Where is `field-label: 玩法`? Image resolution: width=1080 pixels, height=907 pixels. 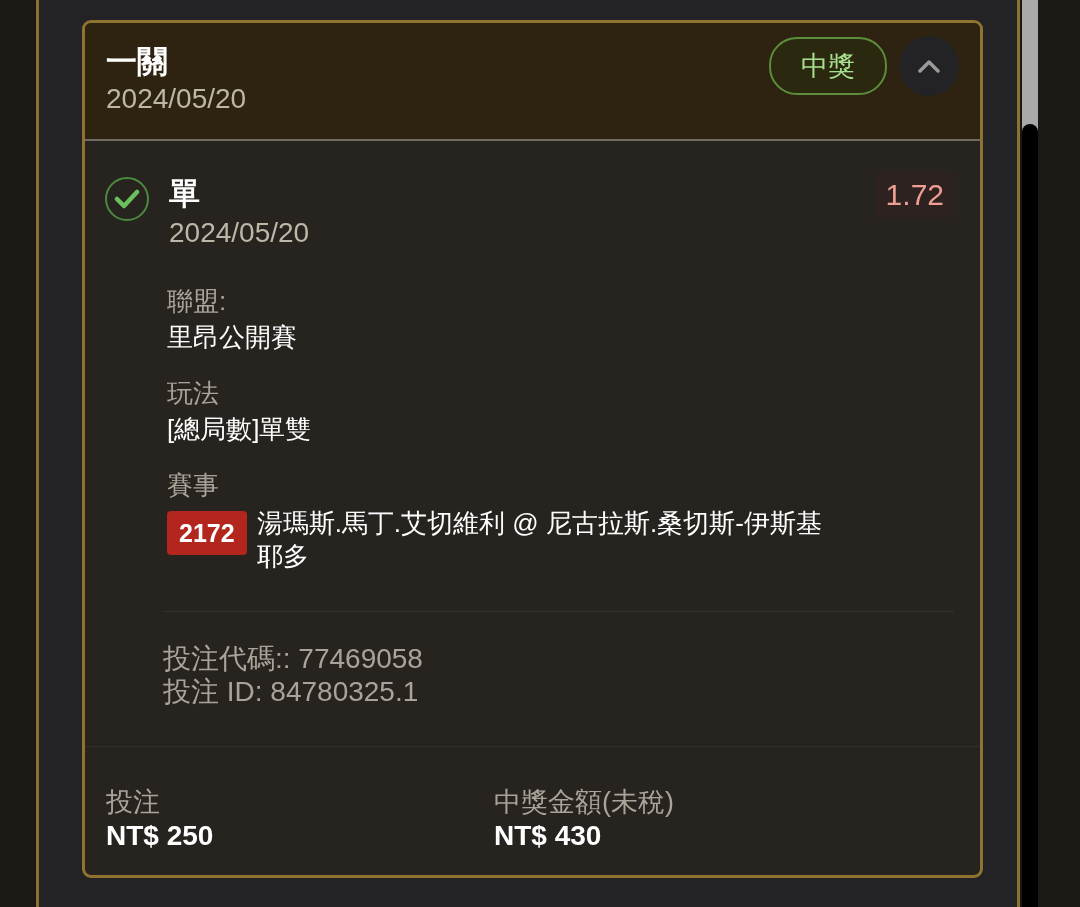
field-label: 玩法 is located at coordinates (193, 393).